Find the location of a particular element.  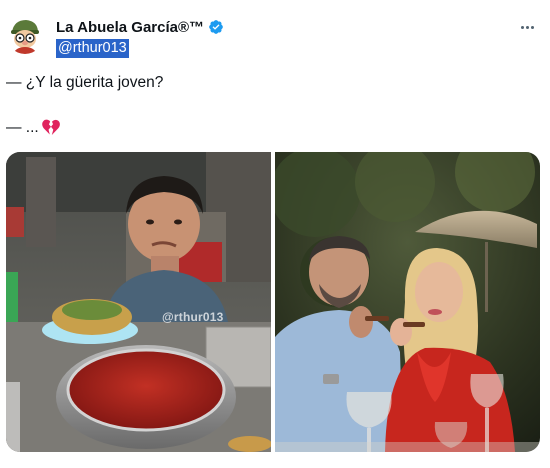

author-avatar is located at coordinates (25, 35).